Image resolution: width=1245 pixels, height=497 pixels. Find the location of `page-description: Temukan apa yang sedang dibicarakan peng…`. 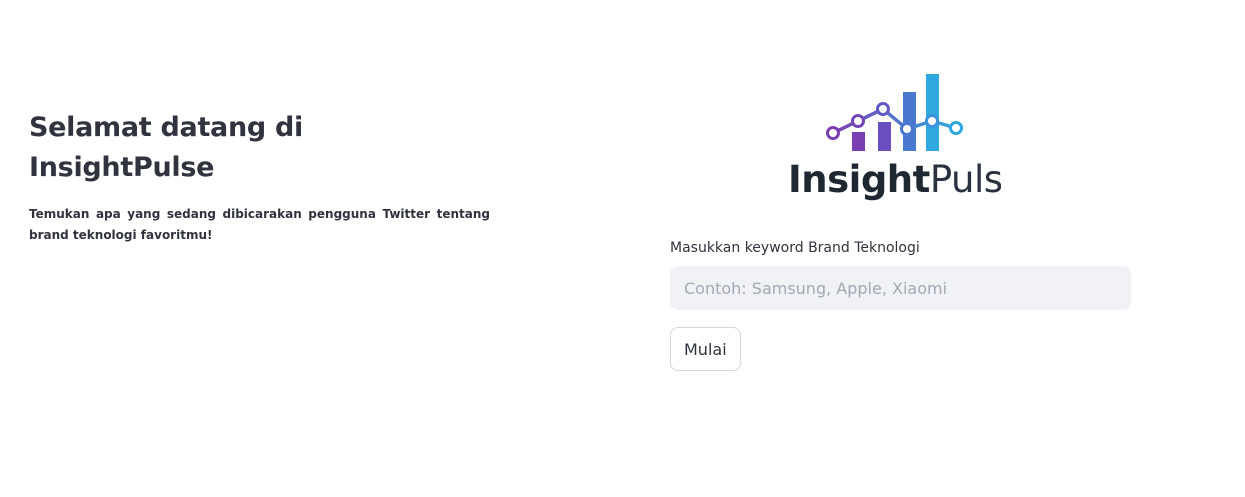

page-description: Temukan apa yang sedang dibicarakan peng… is located at coordinates (259, 224).